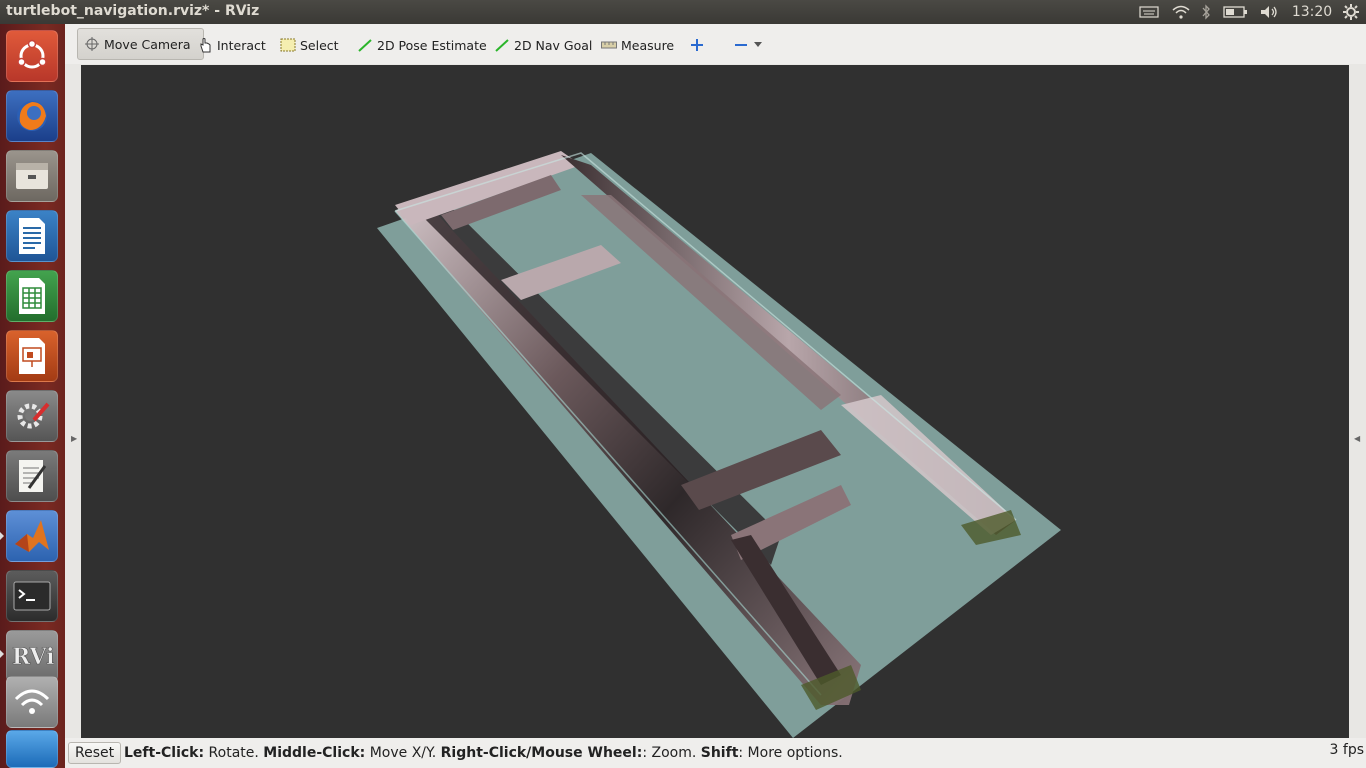 The height and width of the screenshot is (768, 1366). Describe the element at coordinates (1236, 12) in the screenshot. I see `battery-icon` at that location.